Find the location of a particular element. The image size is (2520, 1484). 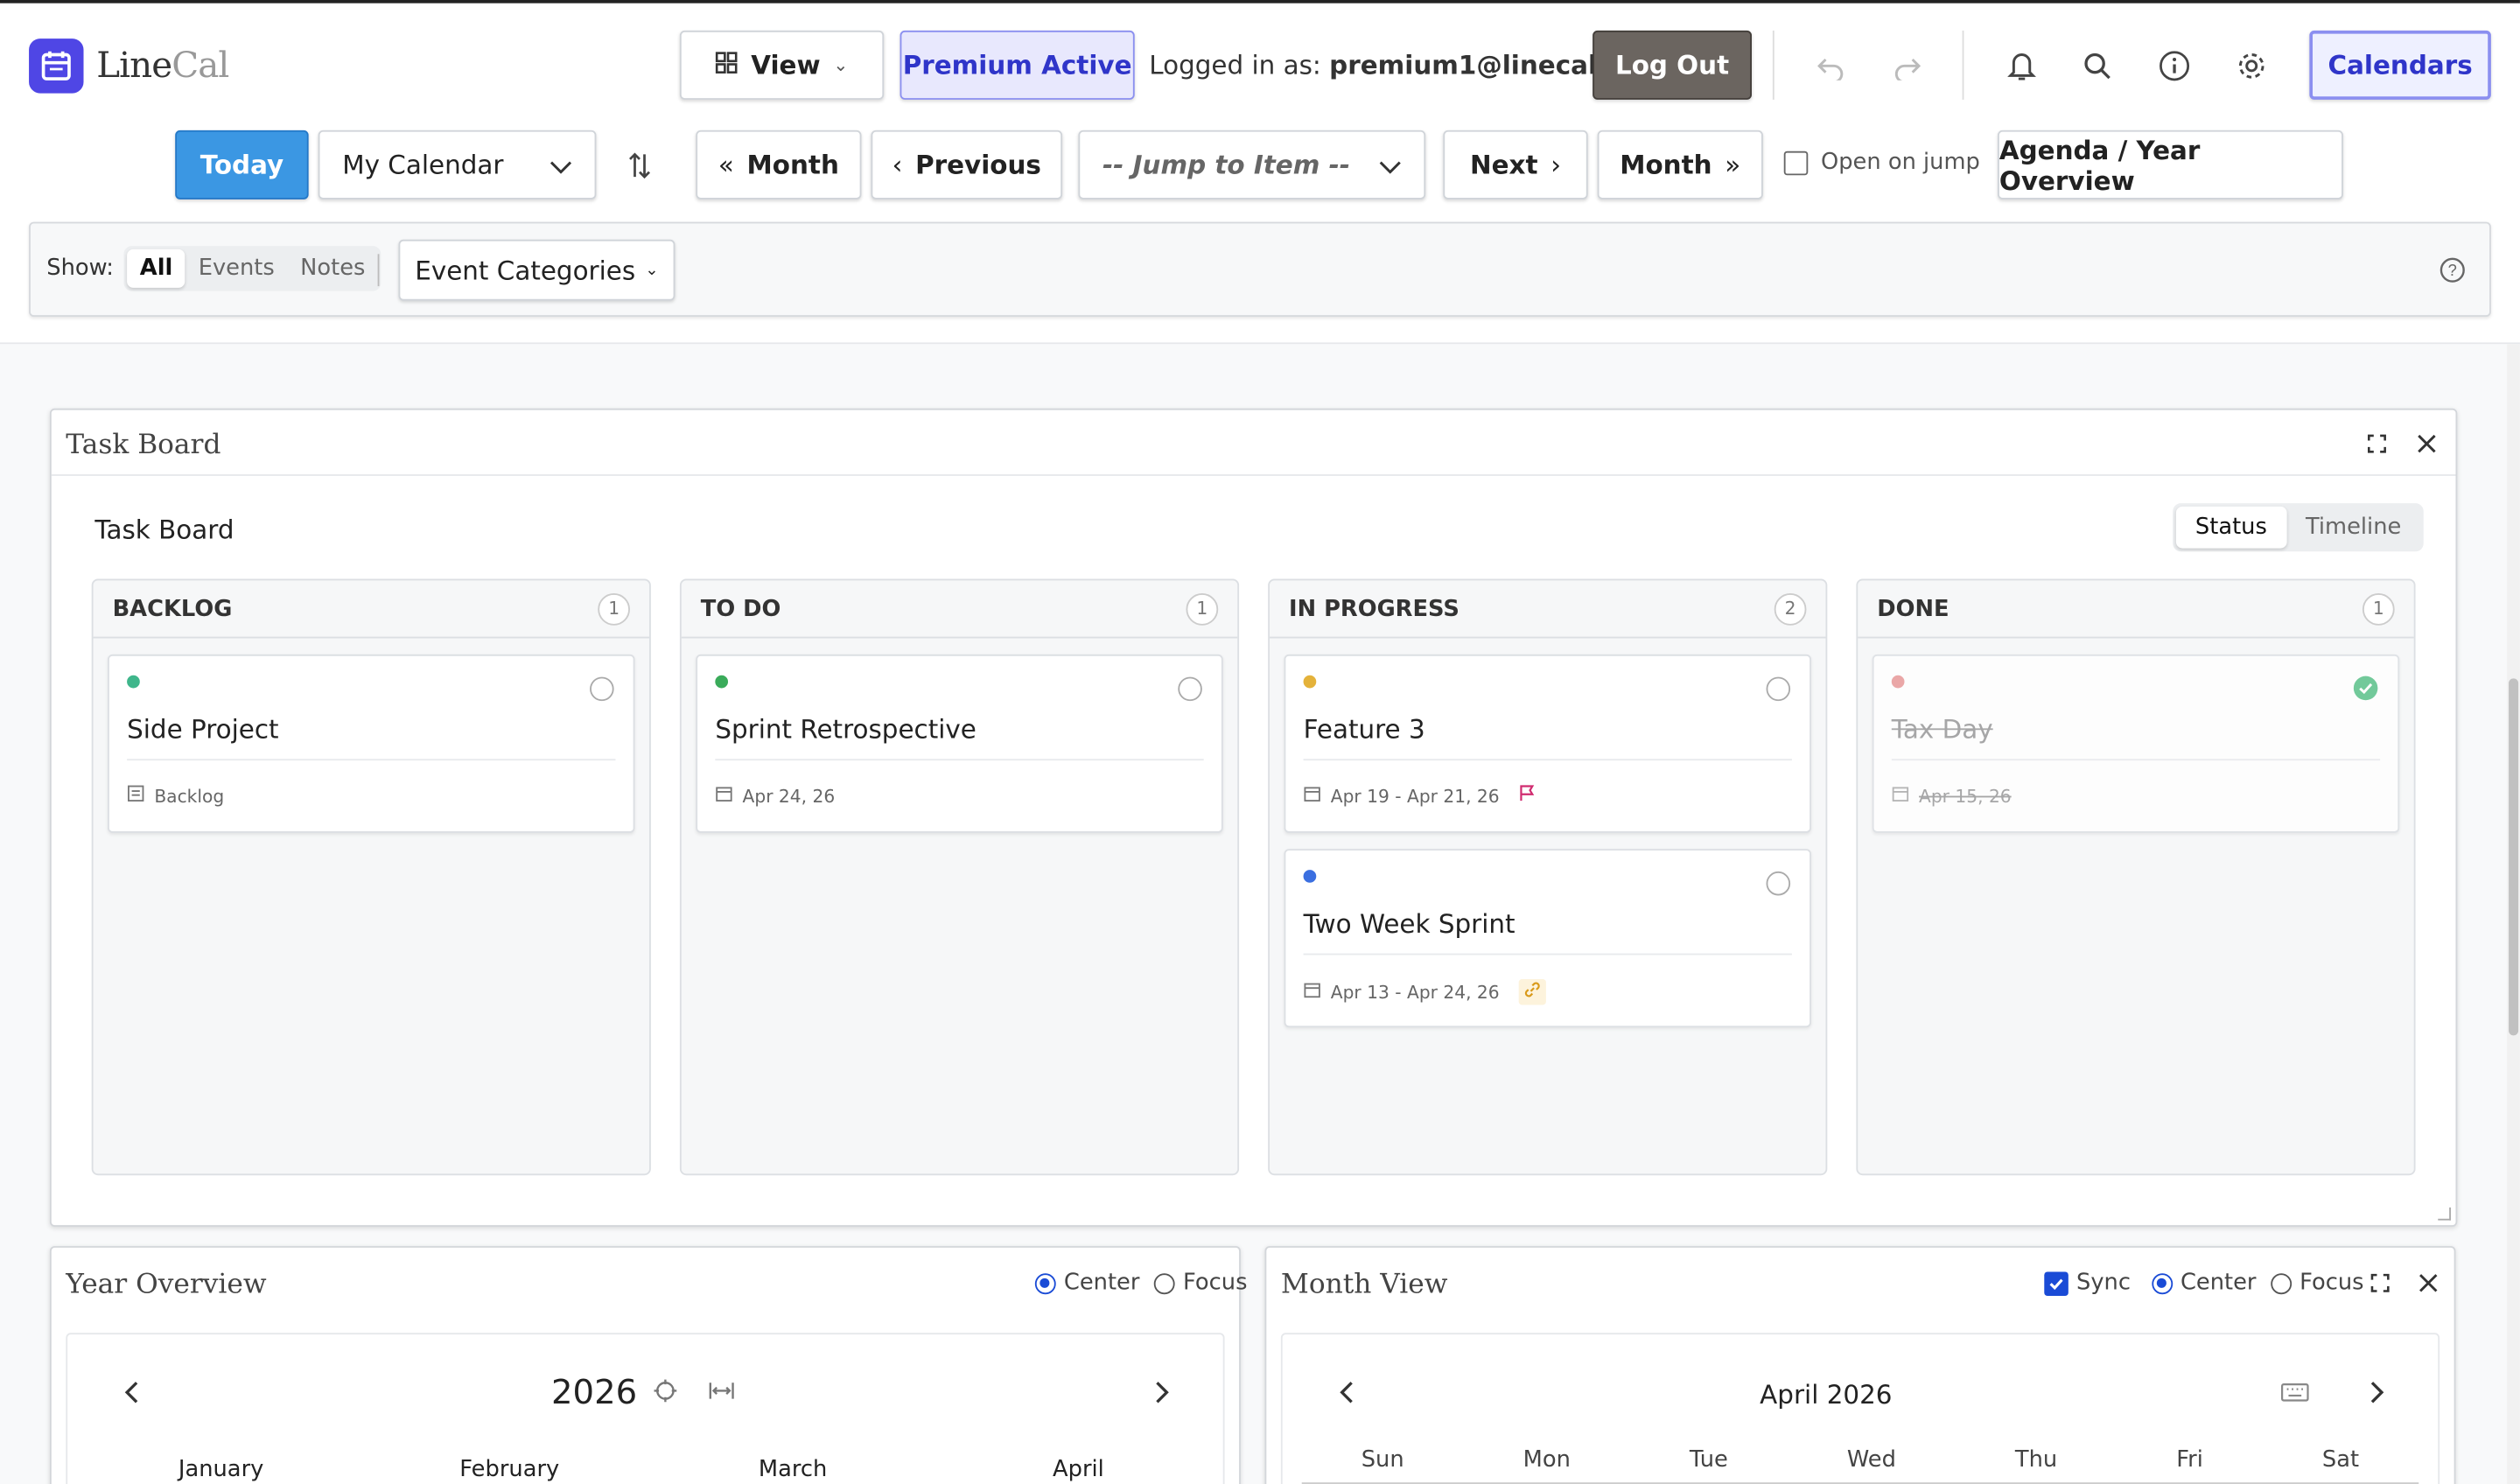

show-filter-toggle: All Events Notes is located at coordinates (252, 268).